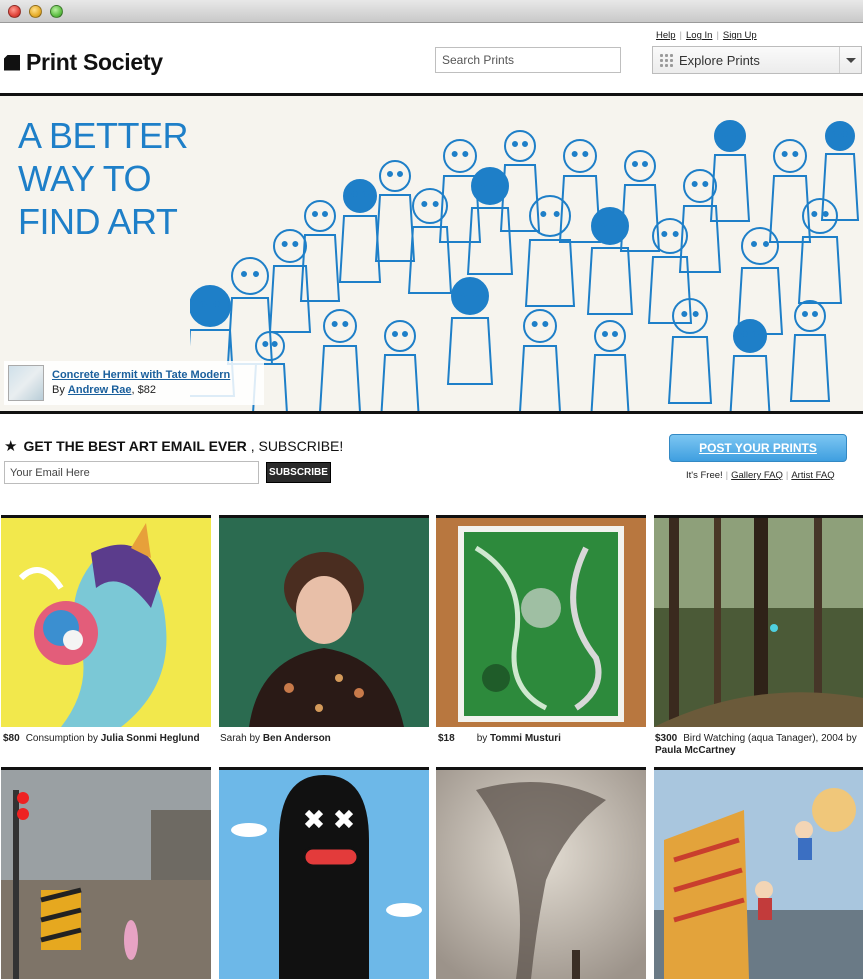 This screenshot has width=863, height=979. I want to click on caption-by: By, so click(58, 390).